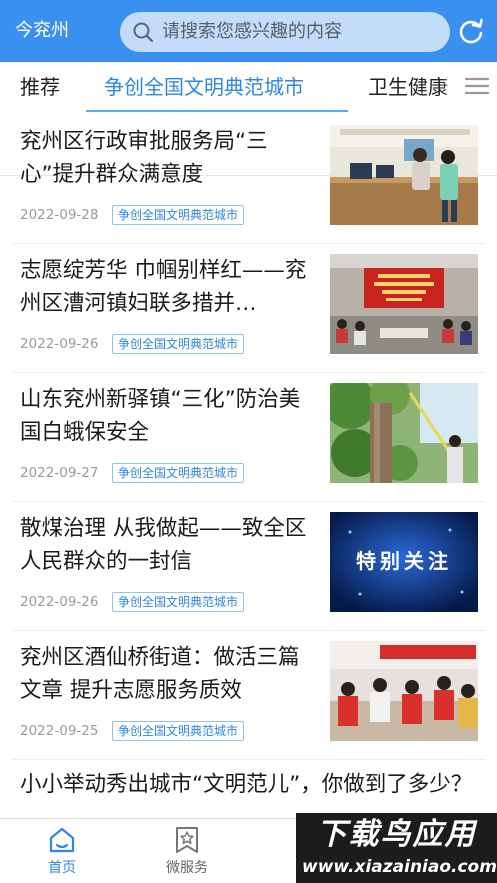 This screenshot has width=497, height=883. What do you see at coordinates (255, 784) in the screenshot?
I see `news-title: 小小举动秀出城市“文明范儿”，你做到了多少？` at bounding box center [255, 784].